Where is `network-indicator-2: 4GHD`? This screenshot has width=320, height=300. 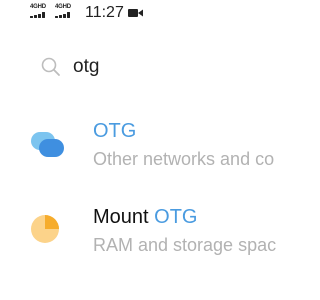
network-indicator-2: 4GHD is located at coordinates (65, 11).